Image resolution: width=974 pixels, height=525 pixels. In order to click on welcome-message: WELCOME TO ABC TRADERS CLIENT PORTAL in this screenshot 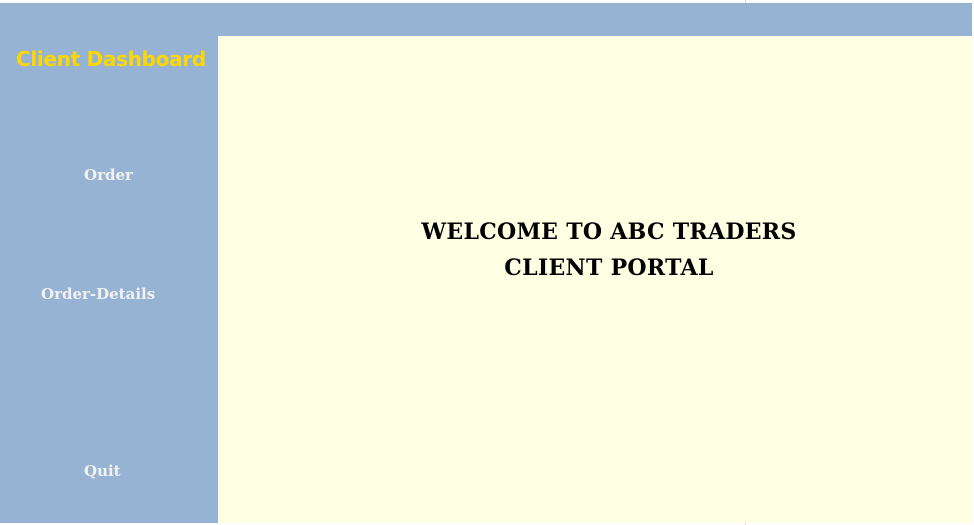, I will do `click(596, 250)`.